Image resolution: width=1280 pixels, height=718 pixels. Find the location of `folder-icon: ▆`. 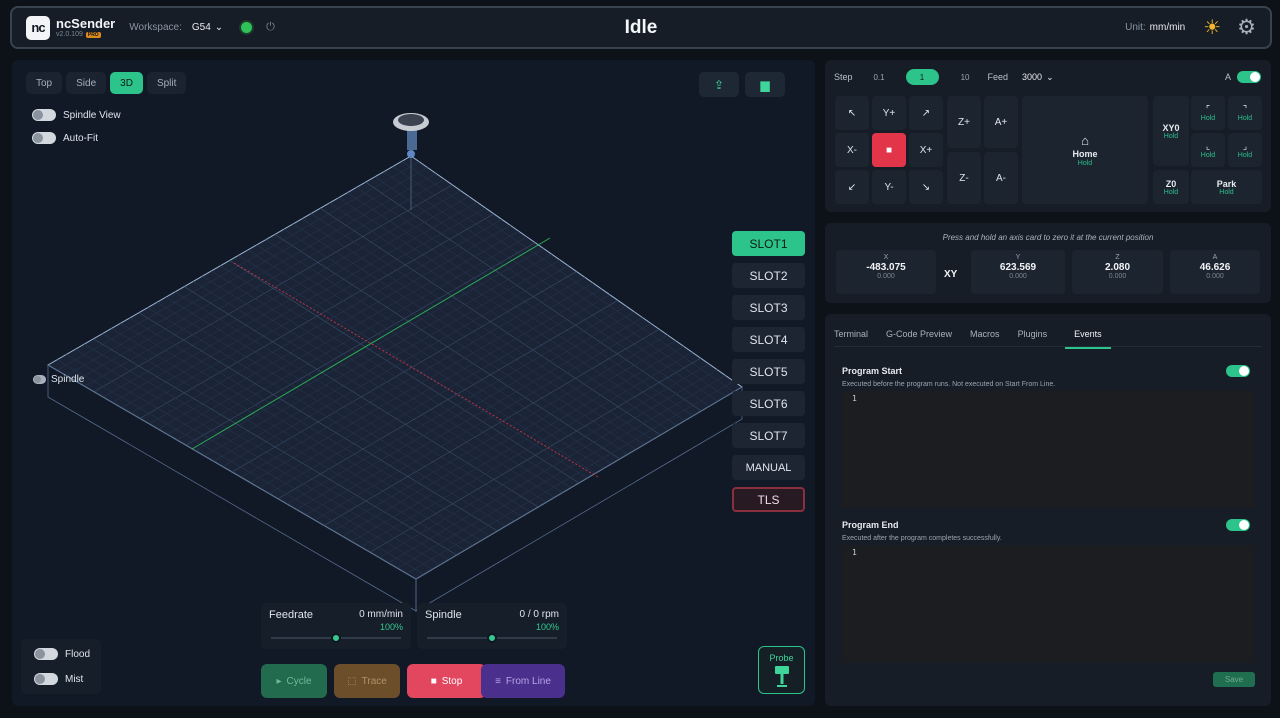

folder-icon: ▆ is located at coordinates (765, 84).